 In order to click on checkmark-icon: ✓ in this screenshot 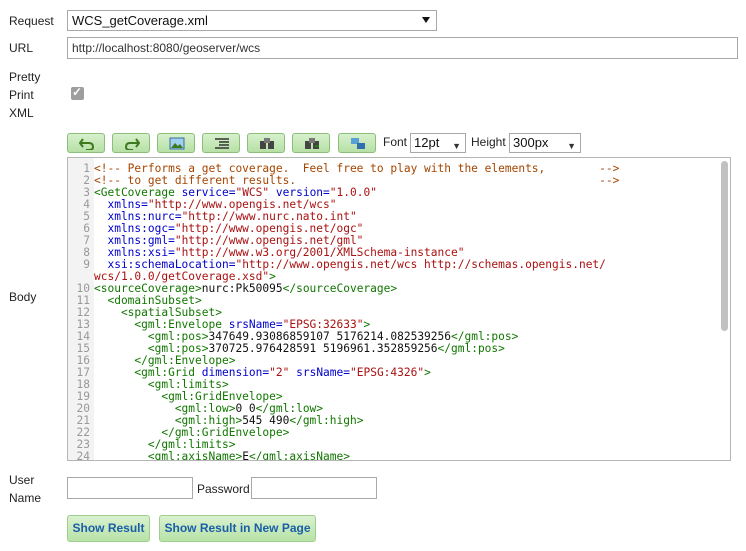, I will do `click(77, 92)`.